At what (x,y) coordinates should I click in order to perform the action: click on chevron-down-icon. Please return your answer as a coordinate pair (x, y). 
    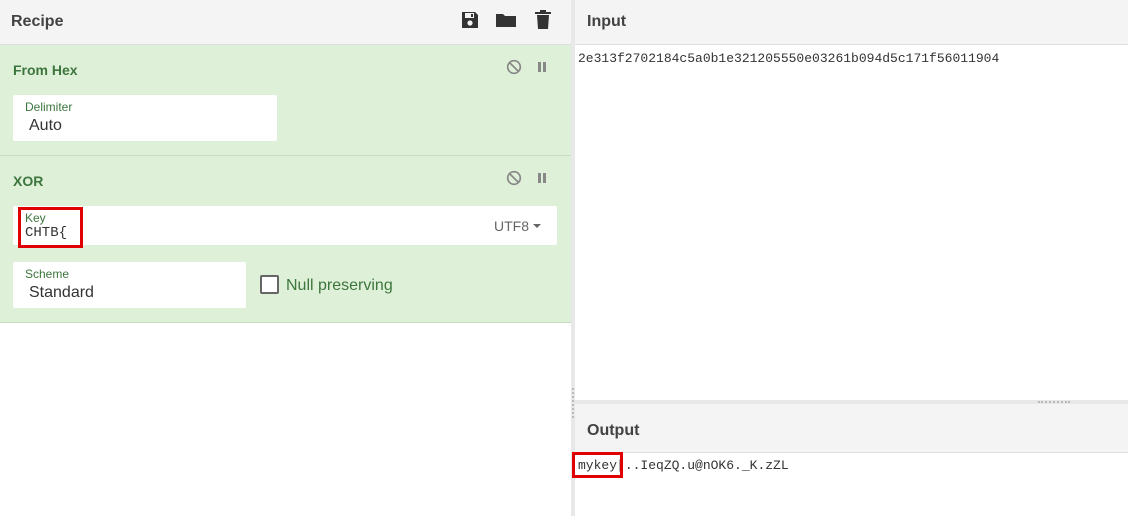
    Looking at the image, I should click on (537, 226).